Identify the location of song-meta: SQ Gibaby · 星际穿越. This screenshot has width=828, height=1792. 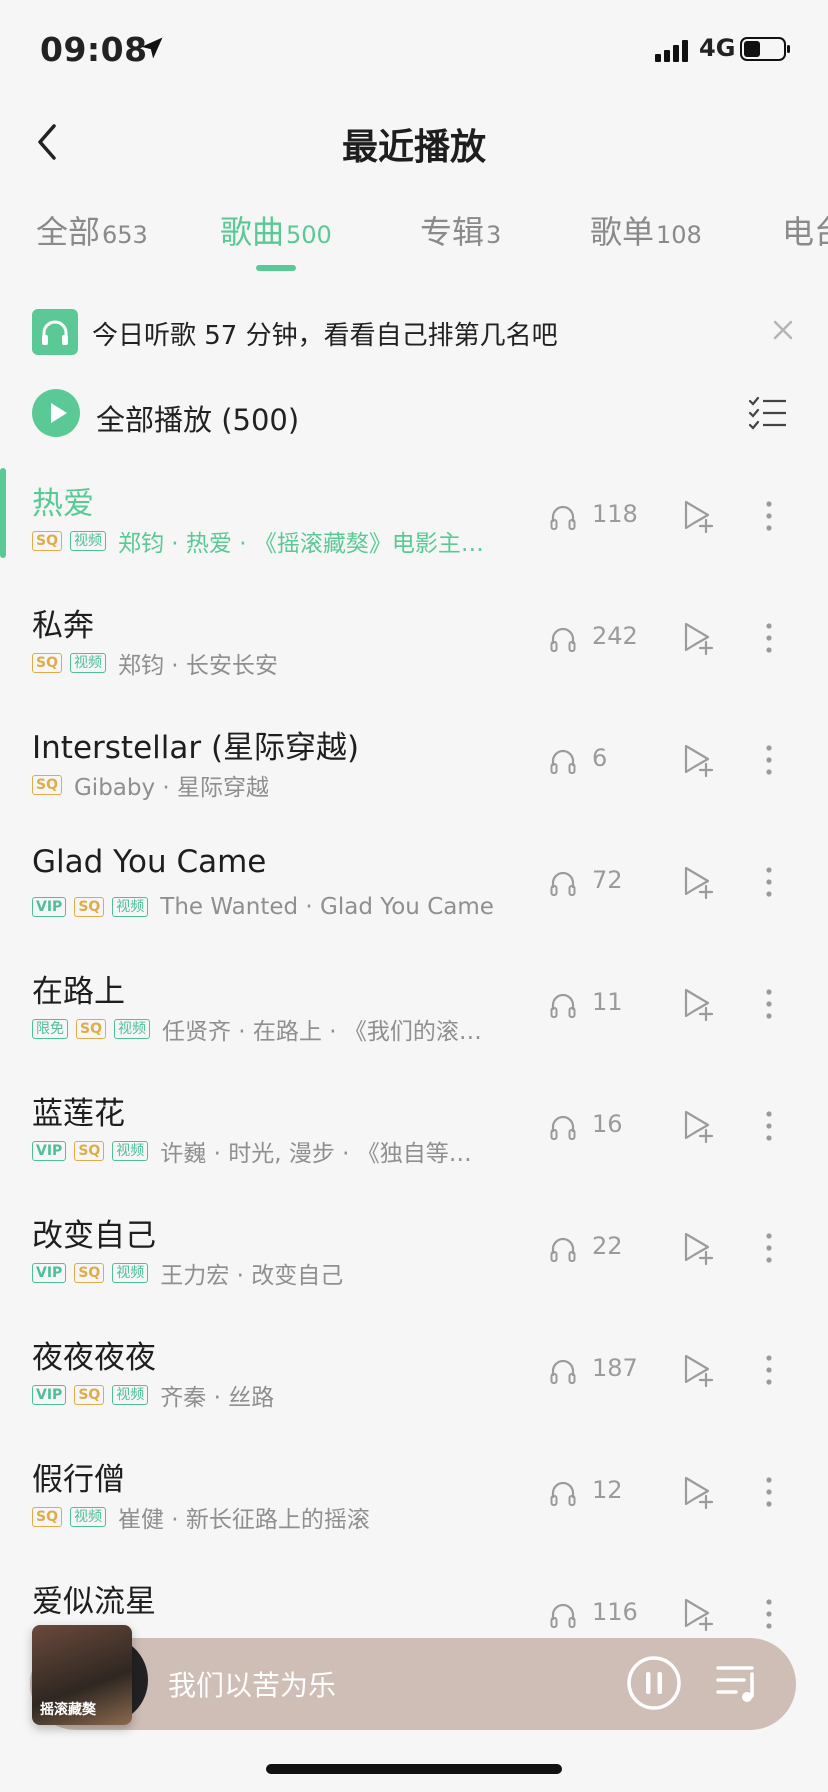
(279, 785).